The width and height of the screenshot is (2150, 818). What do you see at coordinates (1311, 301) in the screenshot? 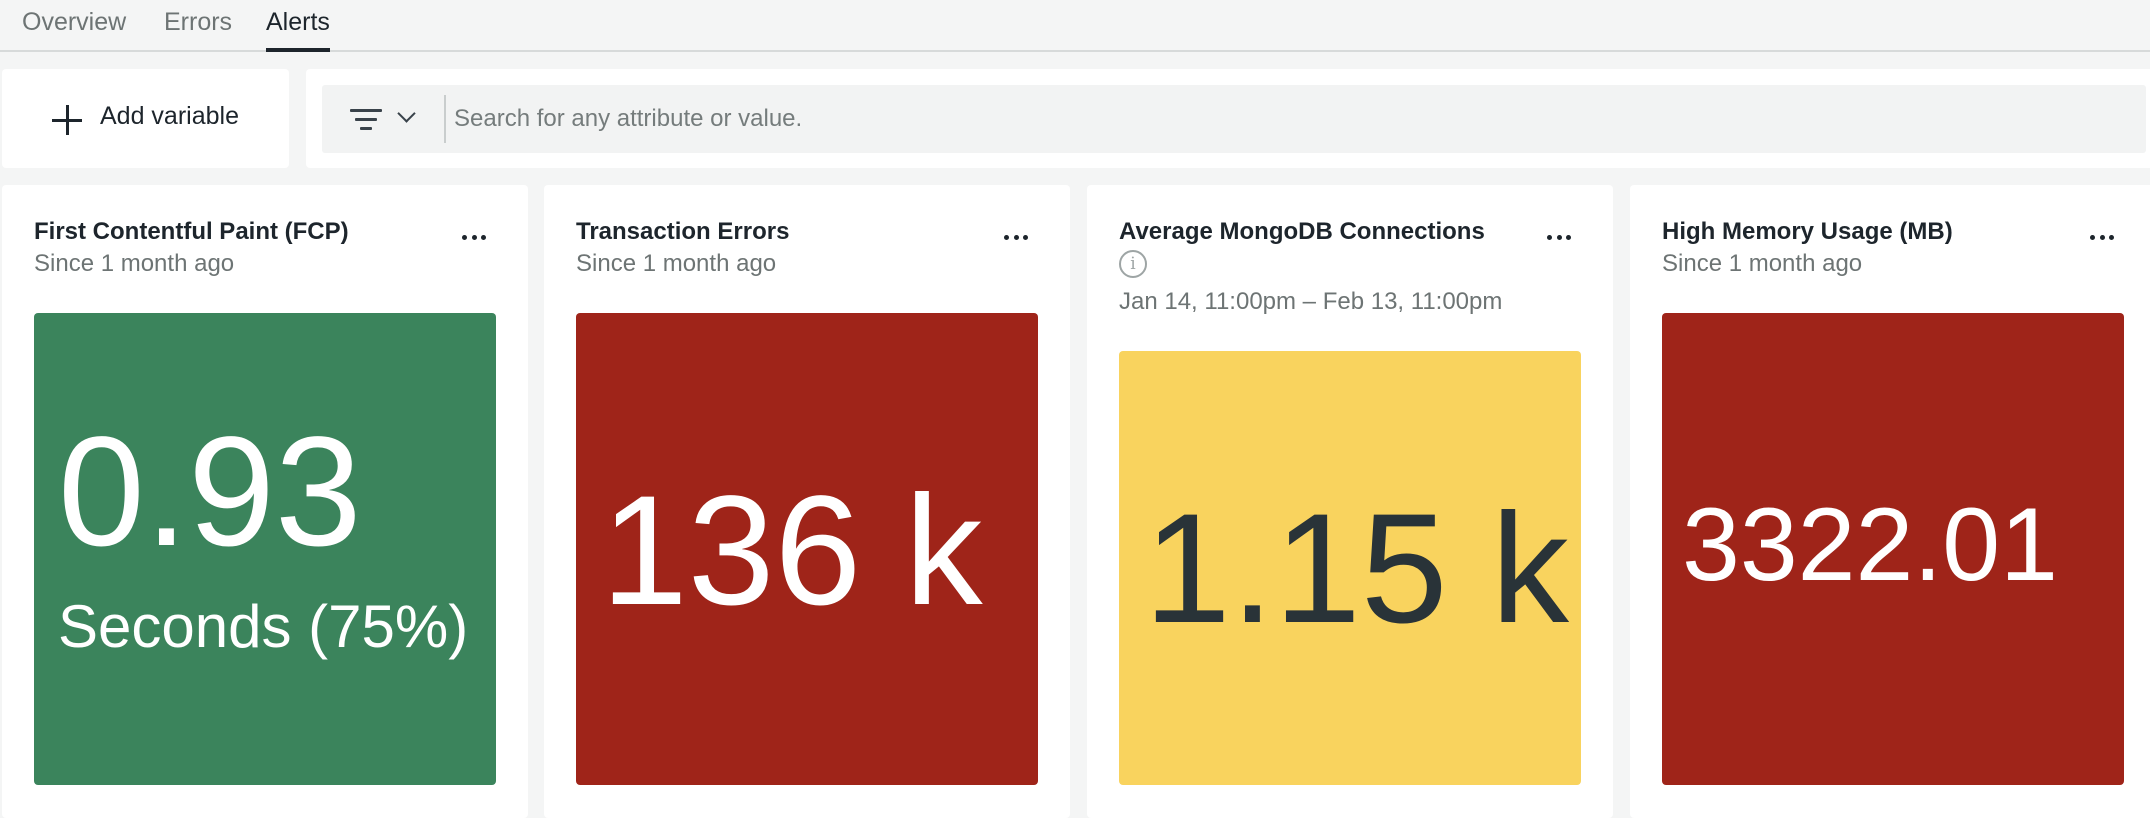
I see `time-range: Jan 14, 11:00pm – Feb 13, 11:00pm` at bounding box center [1311, 301].